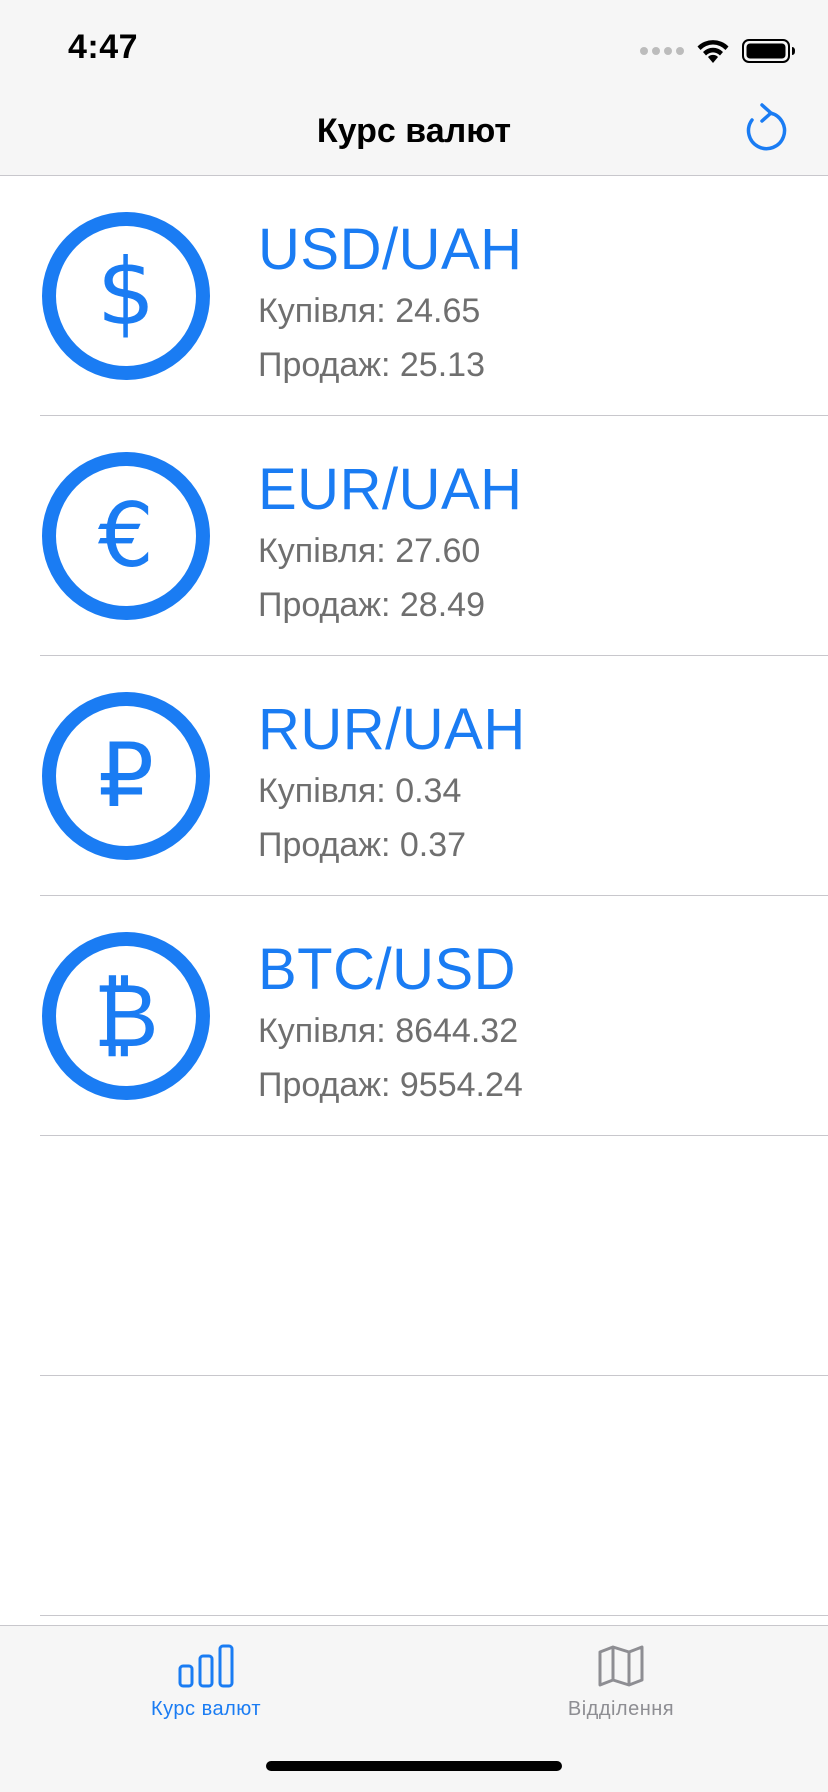 Image resolution: width=828 pixels, height=1792 pixels. I want to click on rate-row-eur: € EUR/UAH Купівля: 27.60 Продаж: 28.49, so click(414, 536).